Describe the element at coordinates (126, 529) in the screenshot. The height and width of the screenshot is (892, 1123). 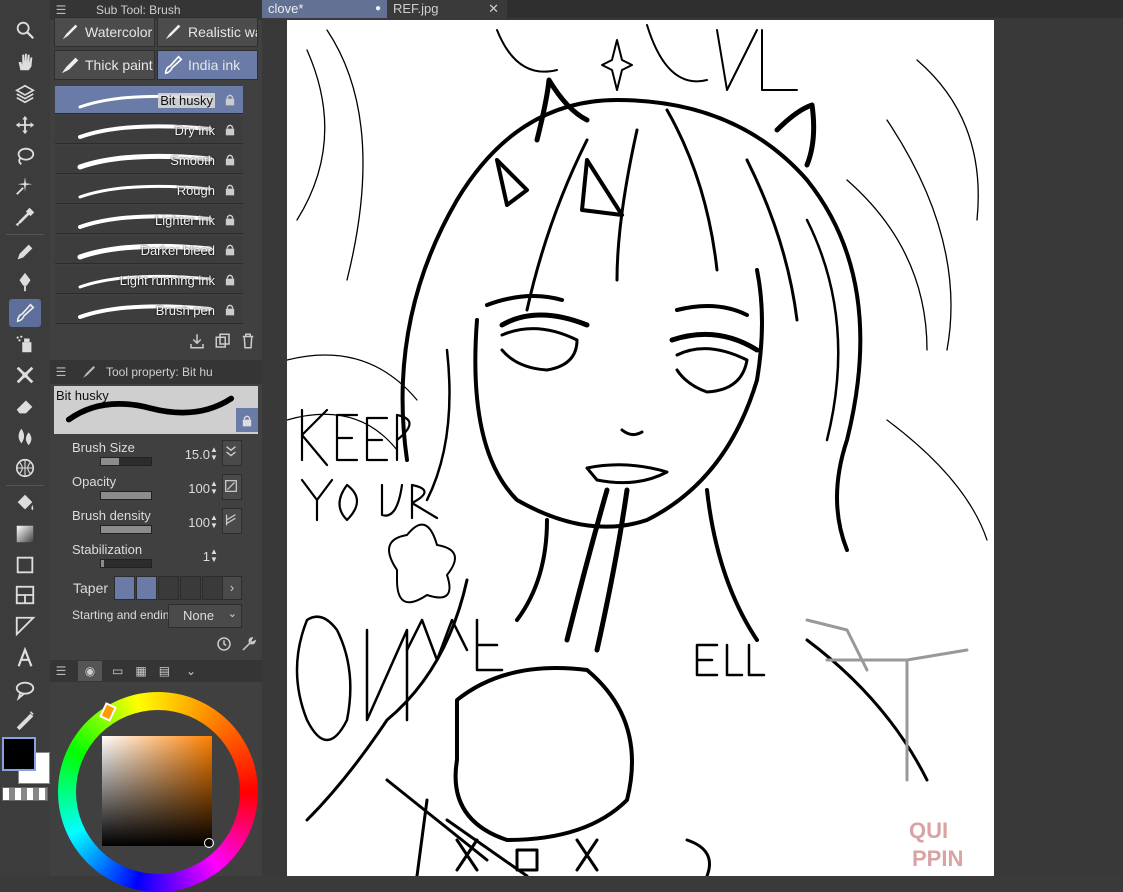
I see `brush-density-slider` at that location.